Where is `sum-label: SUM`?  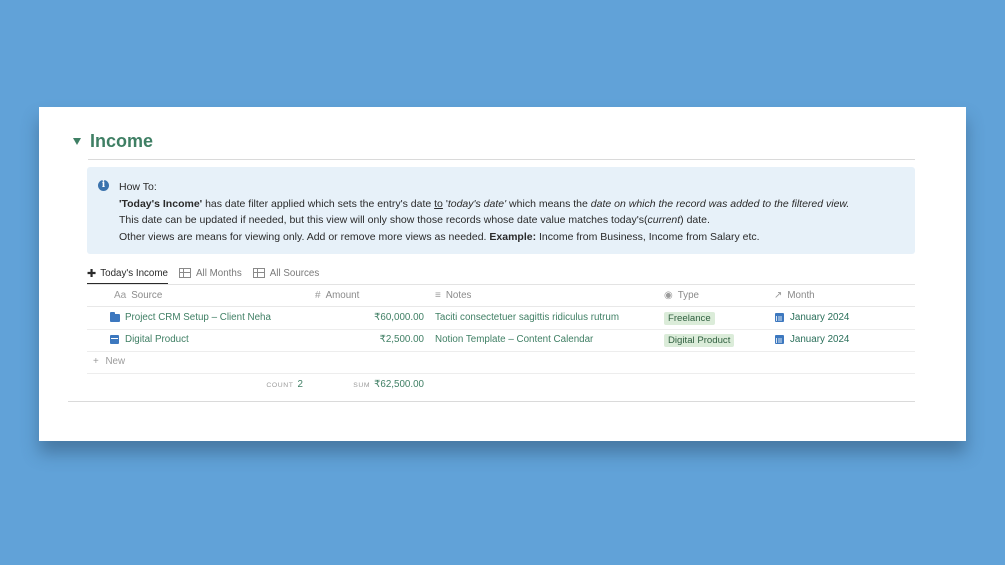 sum-label: SUM is located at coordinates (362, 385).